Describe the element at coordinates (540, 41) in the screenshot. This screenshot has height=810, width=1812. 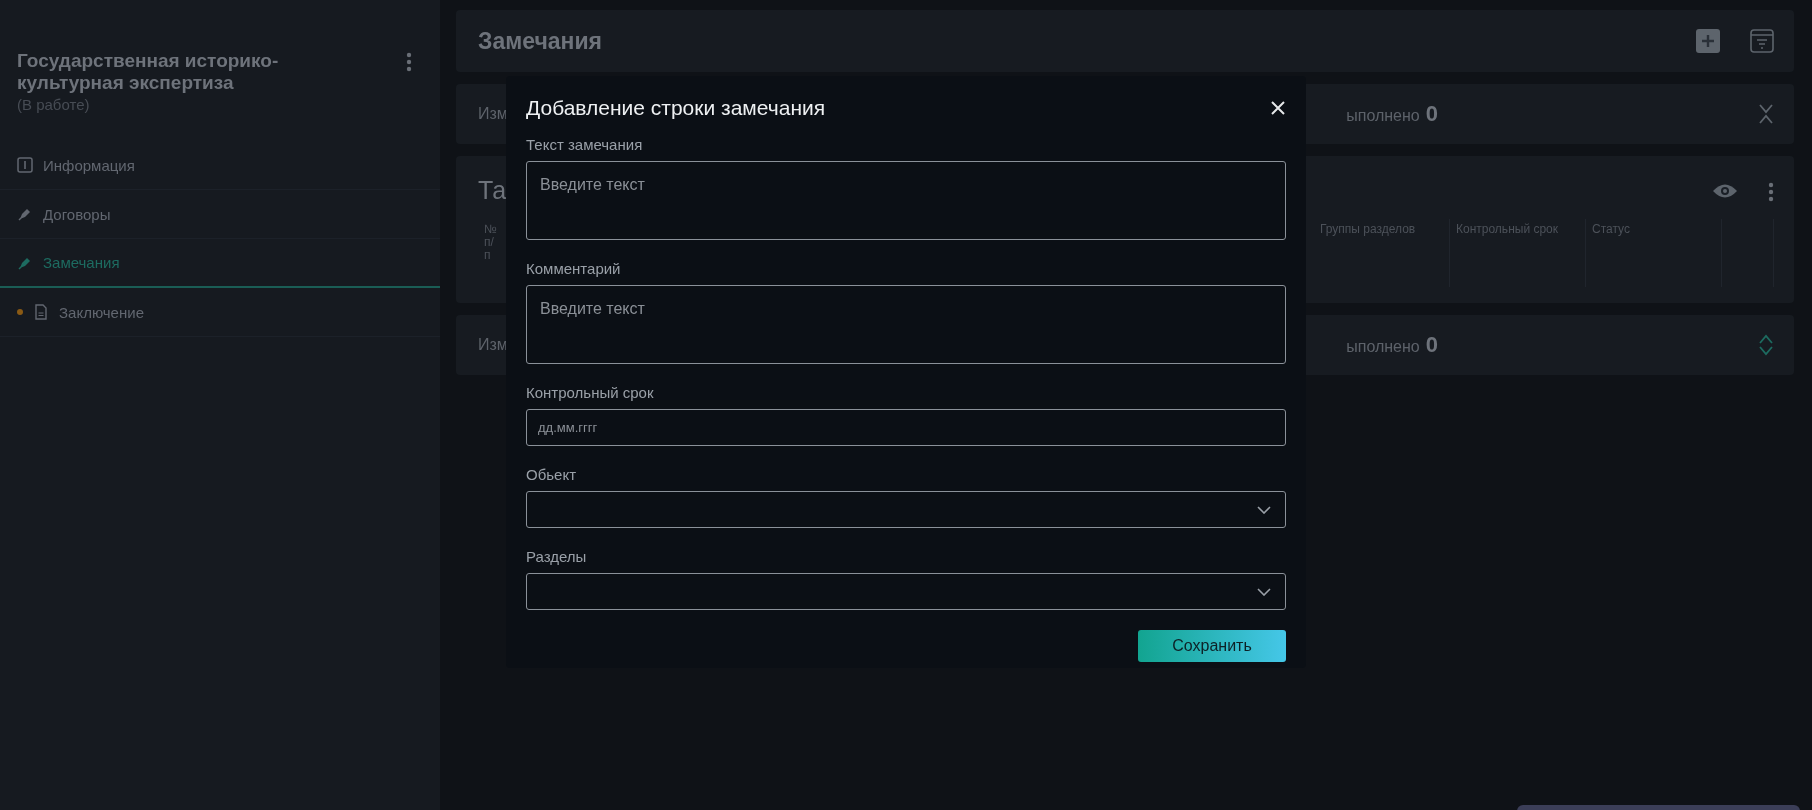
I see `page-title: Замечания` at that location.